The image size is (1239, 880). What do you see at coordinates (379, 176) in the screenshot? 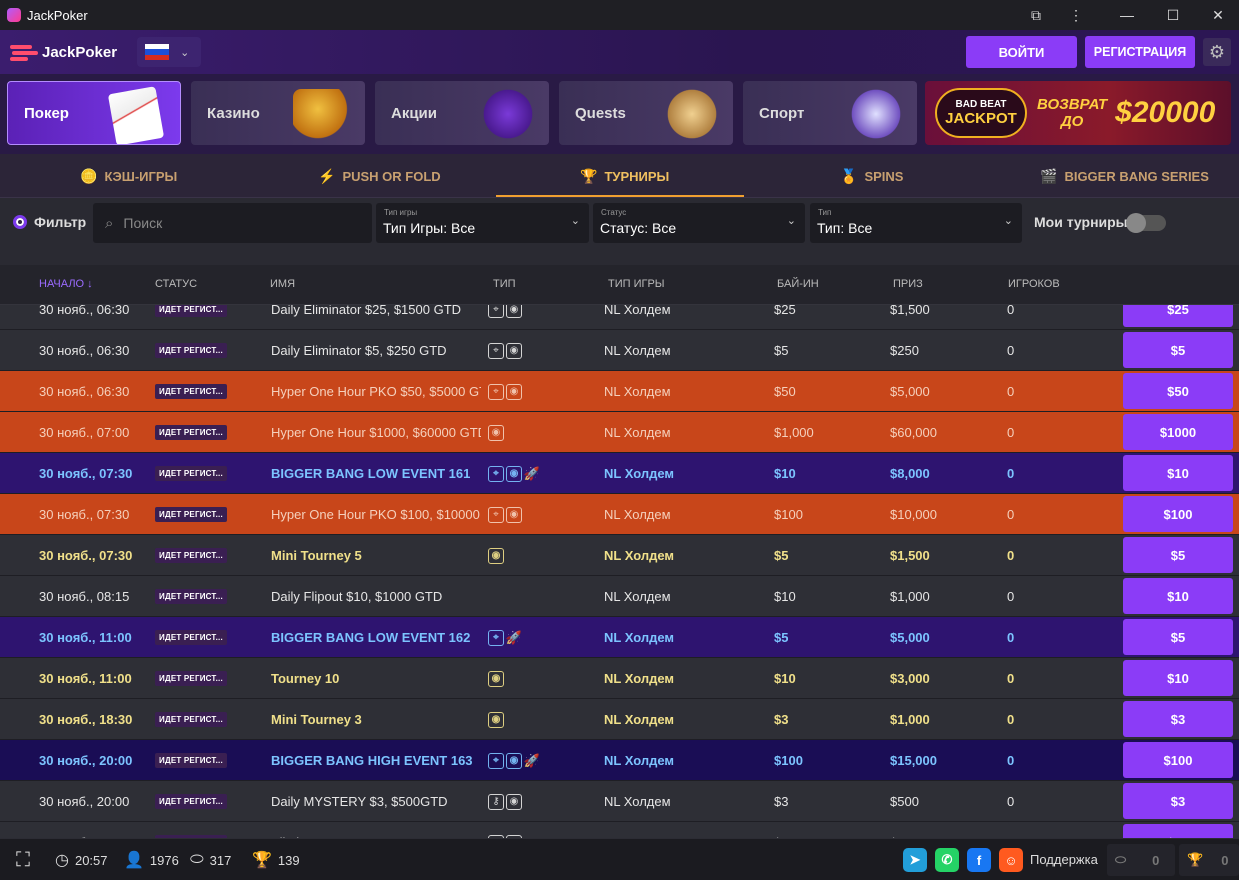
I see `tab-push-or-fold: ⚡ PUSH OR FOLD` at bounding box center [379, 176].